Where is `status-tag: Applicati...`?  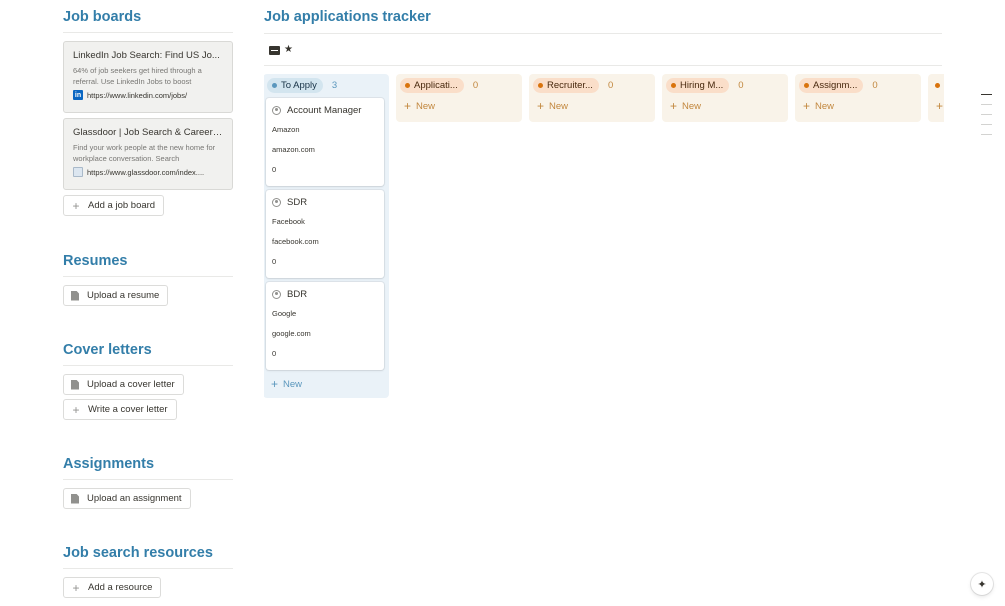 status-tag: Applicati... is located at coordinates (432, 85).